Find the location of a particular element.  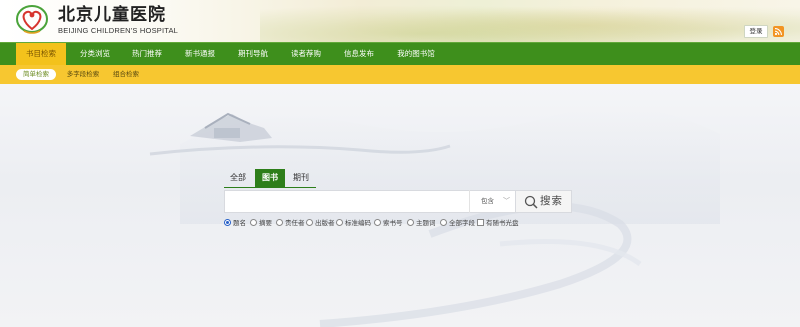

match-mode-value: 包含 is located at coordinates (487, 201).